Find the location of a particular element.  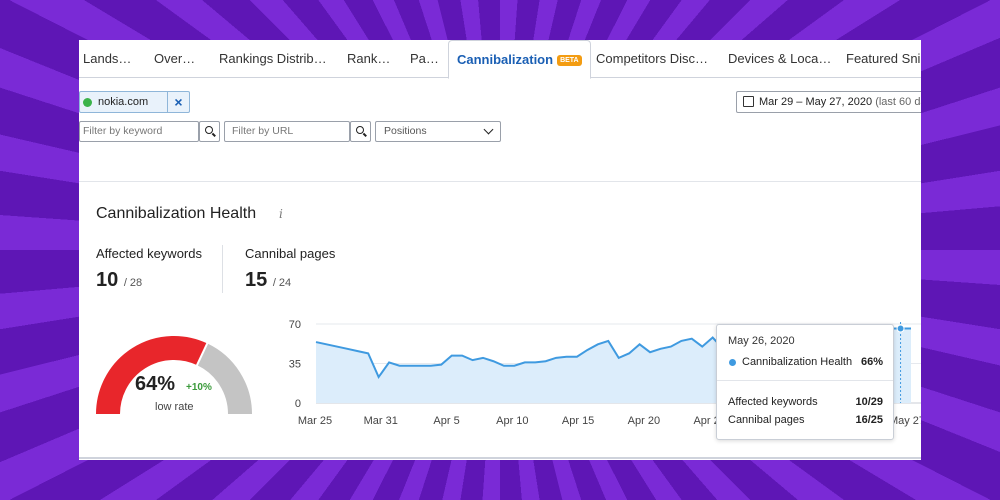

hover-point is located at coordinates (900, 328).